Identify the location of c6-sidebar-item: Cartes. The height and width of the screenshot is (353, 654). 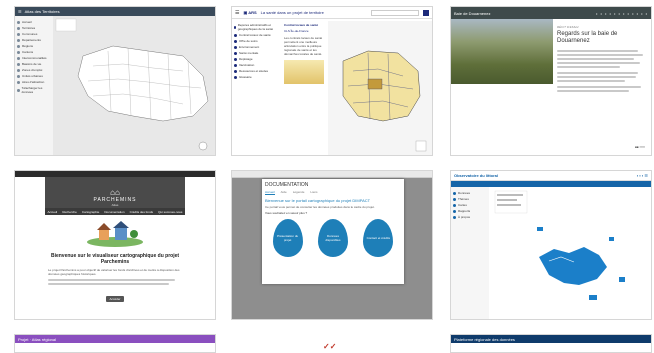
(470, 205).